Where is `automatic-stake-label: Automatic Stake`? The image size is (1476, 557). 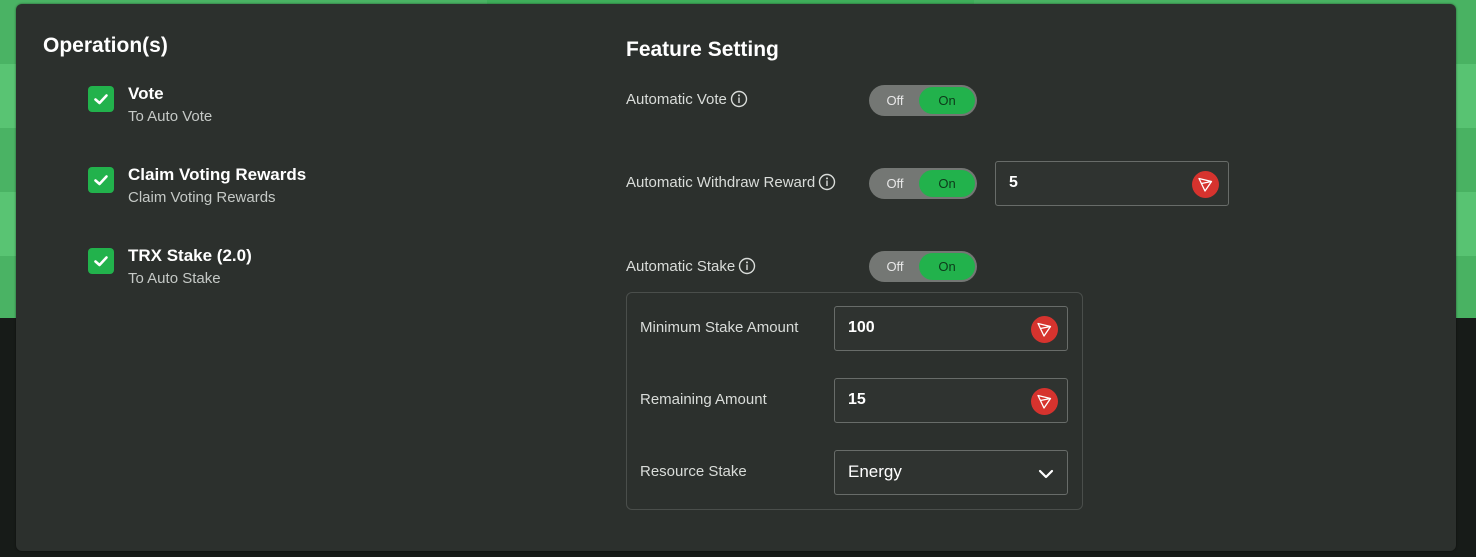 automatic-stake-label: Automatic Stake is located at coordinates (691, 266).